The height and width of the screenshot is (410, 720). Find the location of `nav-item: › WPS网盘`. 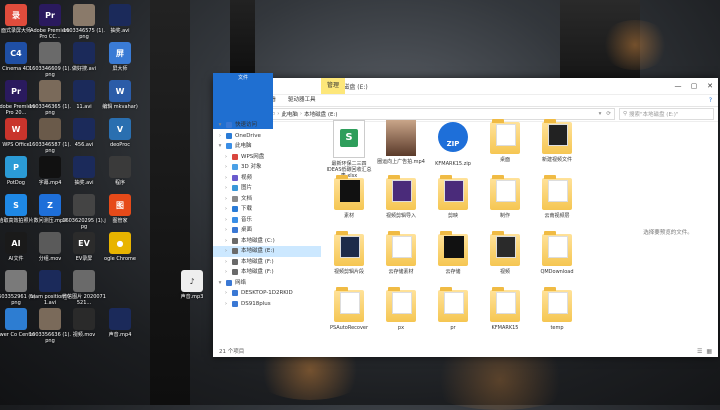

nav-item: › WPS网盘 is located at coordinates (267, 157).